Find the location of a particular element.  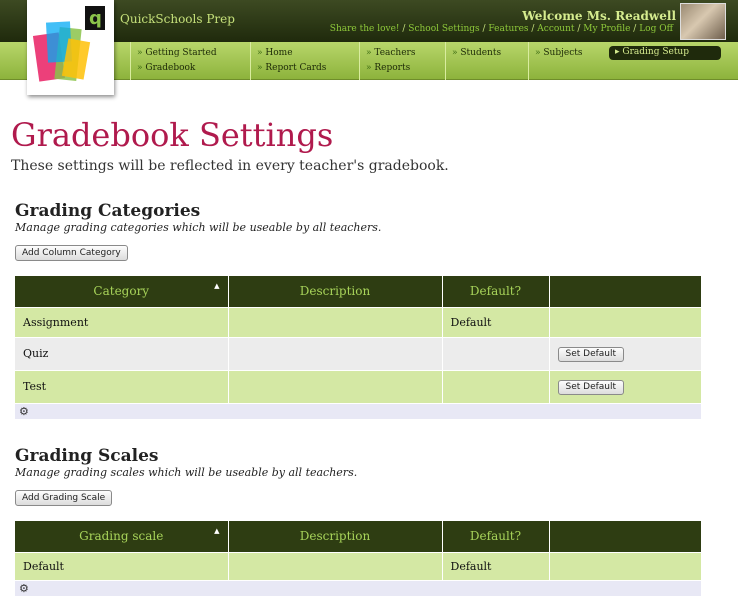

category-name: Assignment is located at coordinates (122, 321).